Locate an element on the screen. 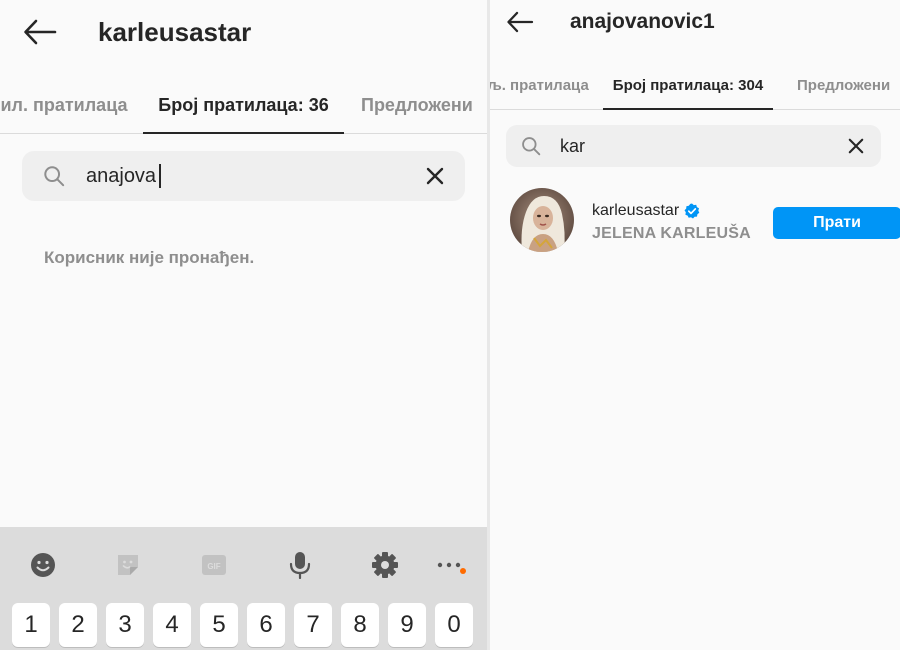 The image size is (900, 650). key-0: 0 is located at coordinates (454, 625).